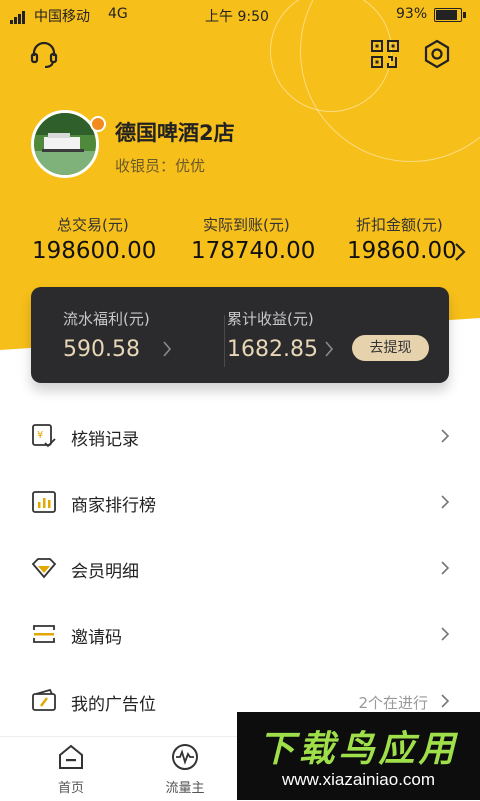 Image resolution: width=480 pixels, height=801 pixels. Describe the element at coordinates (93, 225) in the screenshot. I see `stat-total-trade-label: 总交易(元)` at that location.